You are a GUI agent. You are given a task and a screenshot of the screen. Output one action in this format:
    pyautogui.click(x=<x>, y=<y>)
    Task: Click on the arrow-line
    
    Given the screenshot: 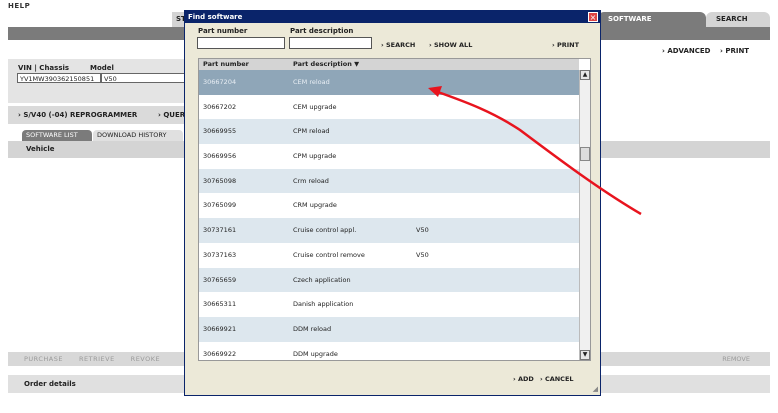 What is the action you would take?
    pyautogui.click(x=539, y=153)
    